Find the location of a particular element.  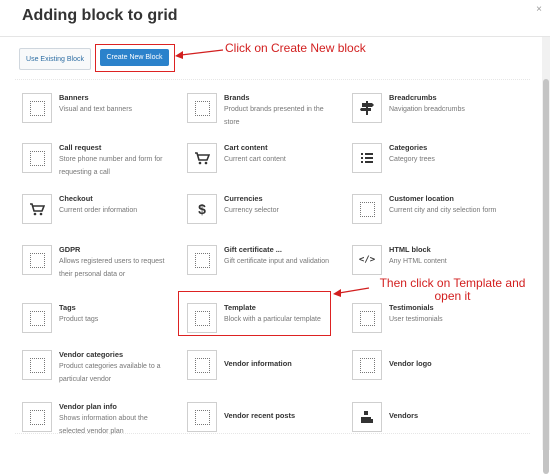

block-tile-currencies: $ Currencies Currency selector is located at coordinates (260, 219).